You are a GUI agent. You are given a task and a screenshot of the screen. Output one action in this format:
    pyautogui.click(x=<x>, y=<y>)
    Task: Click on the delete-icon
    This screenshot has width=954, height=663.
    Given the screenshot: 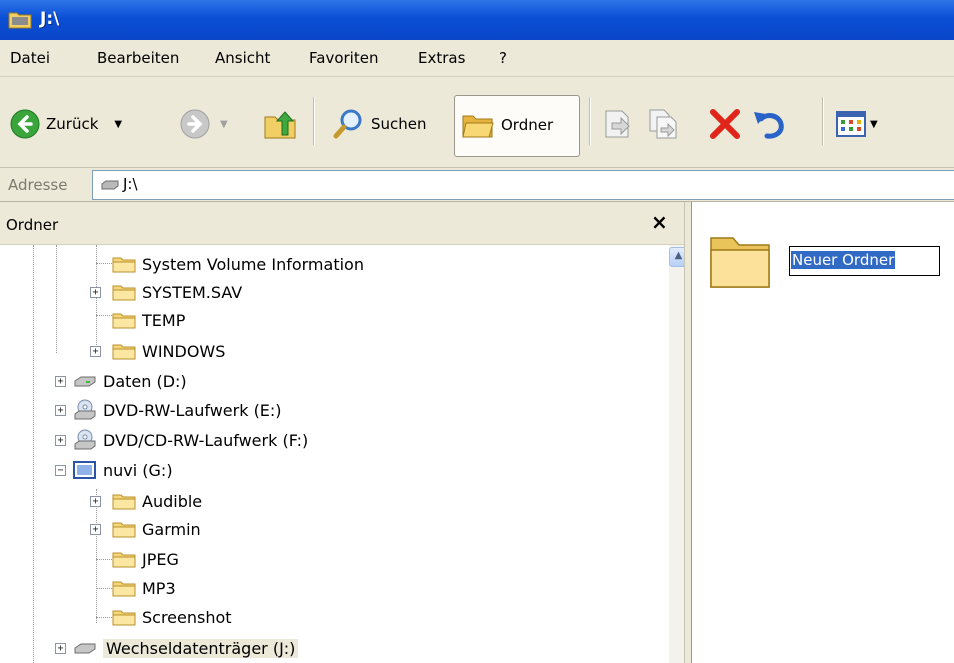 What is the action you would take?
    pyautogui.click(x=725, y=124)
    